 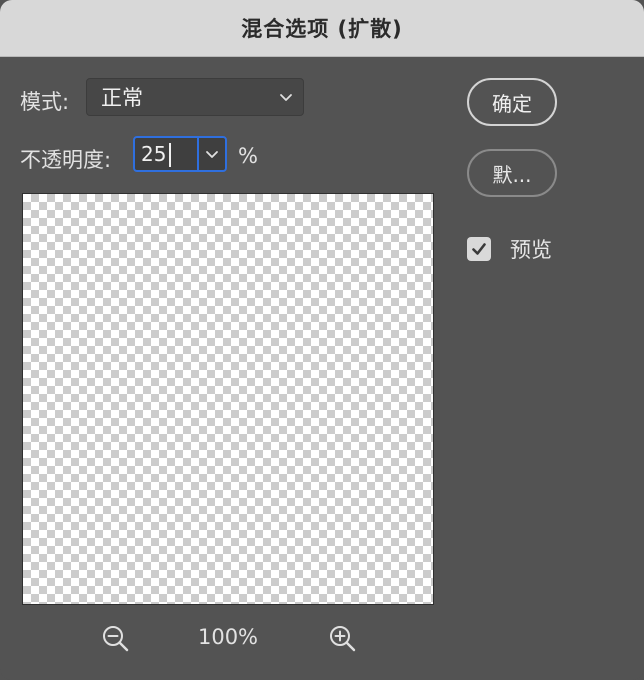 I want to click on opacity-dropdown-button, so click(x=211, y=154).